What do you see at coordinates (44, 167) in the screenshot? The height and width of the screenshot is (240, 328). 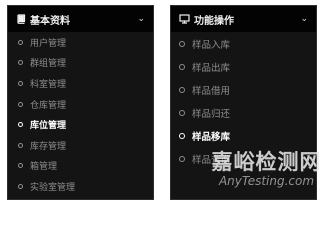 I see `menu-item-label: 箱管理` at bounding box center [44, 167].